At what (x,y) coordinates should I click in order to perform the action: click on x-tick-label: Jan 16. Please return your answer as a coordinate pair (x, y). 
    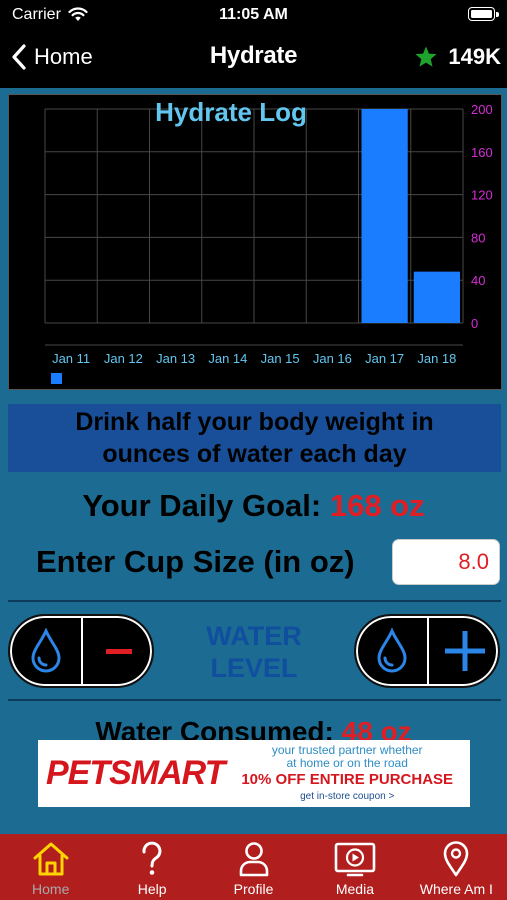
    Looking at the image, I should click on (332, 358).